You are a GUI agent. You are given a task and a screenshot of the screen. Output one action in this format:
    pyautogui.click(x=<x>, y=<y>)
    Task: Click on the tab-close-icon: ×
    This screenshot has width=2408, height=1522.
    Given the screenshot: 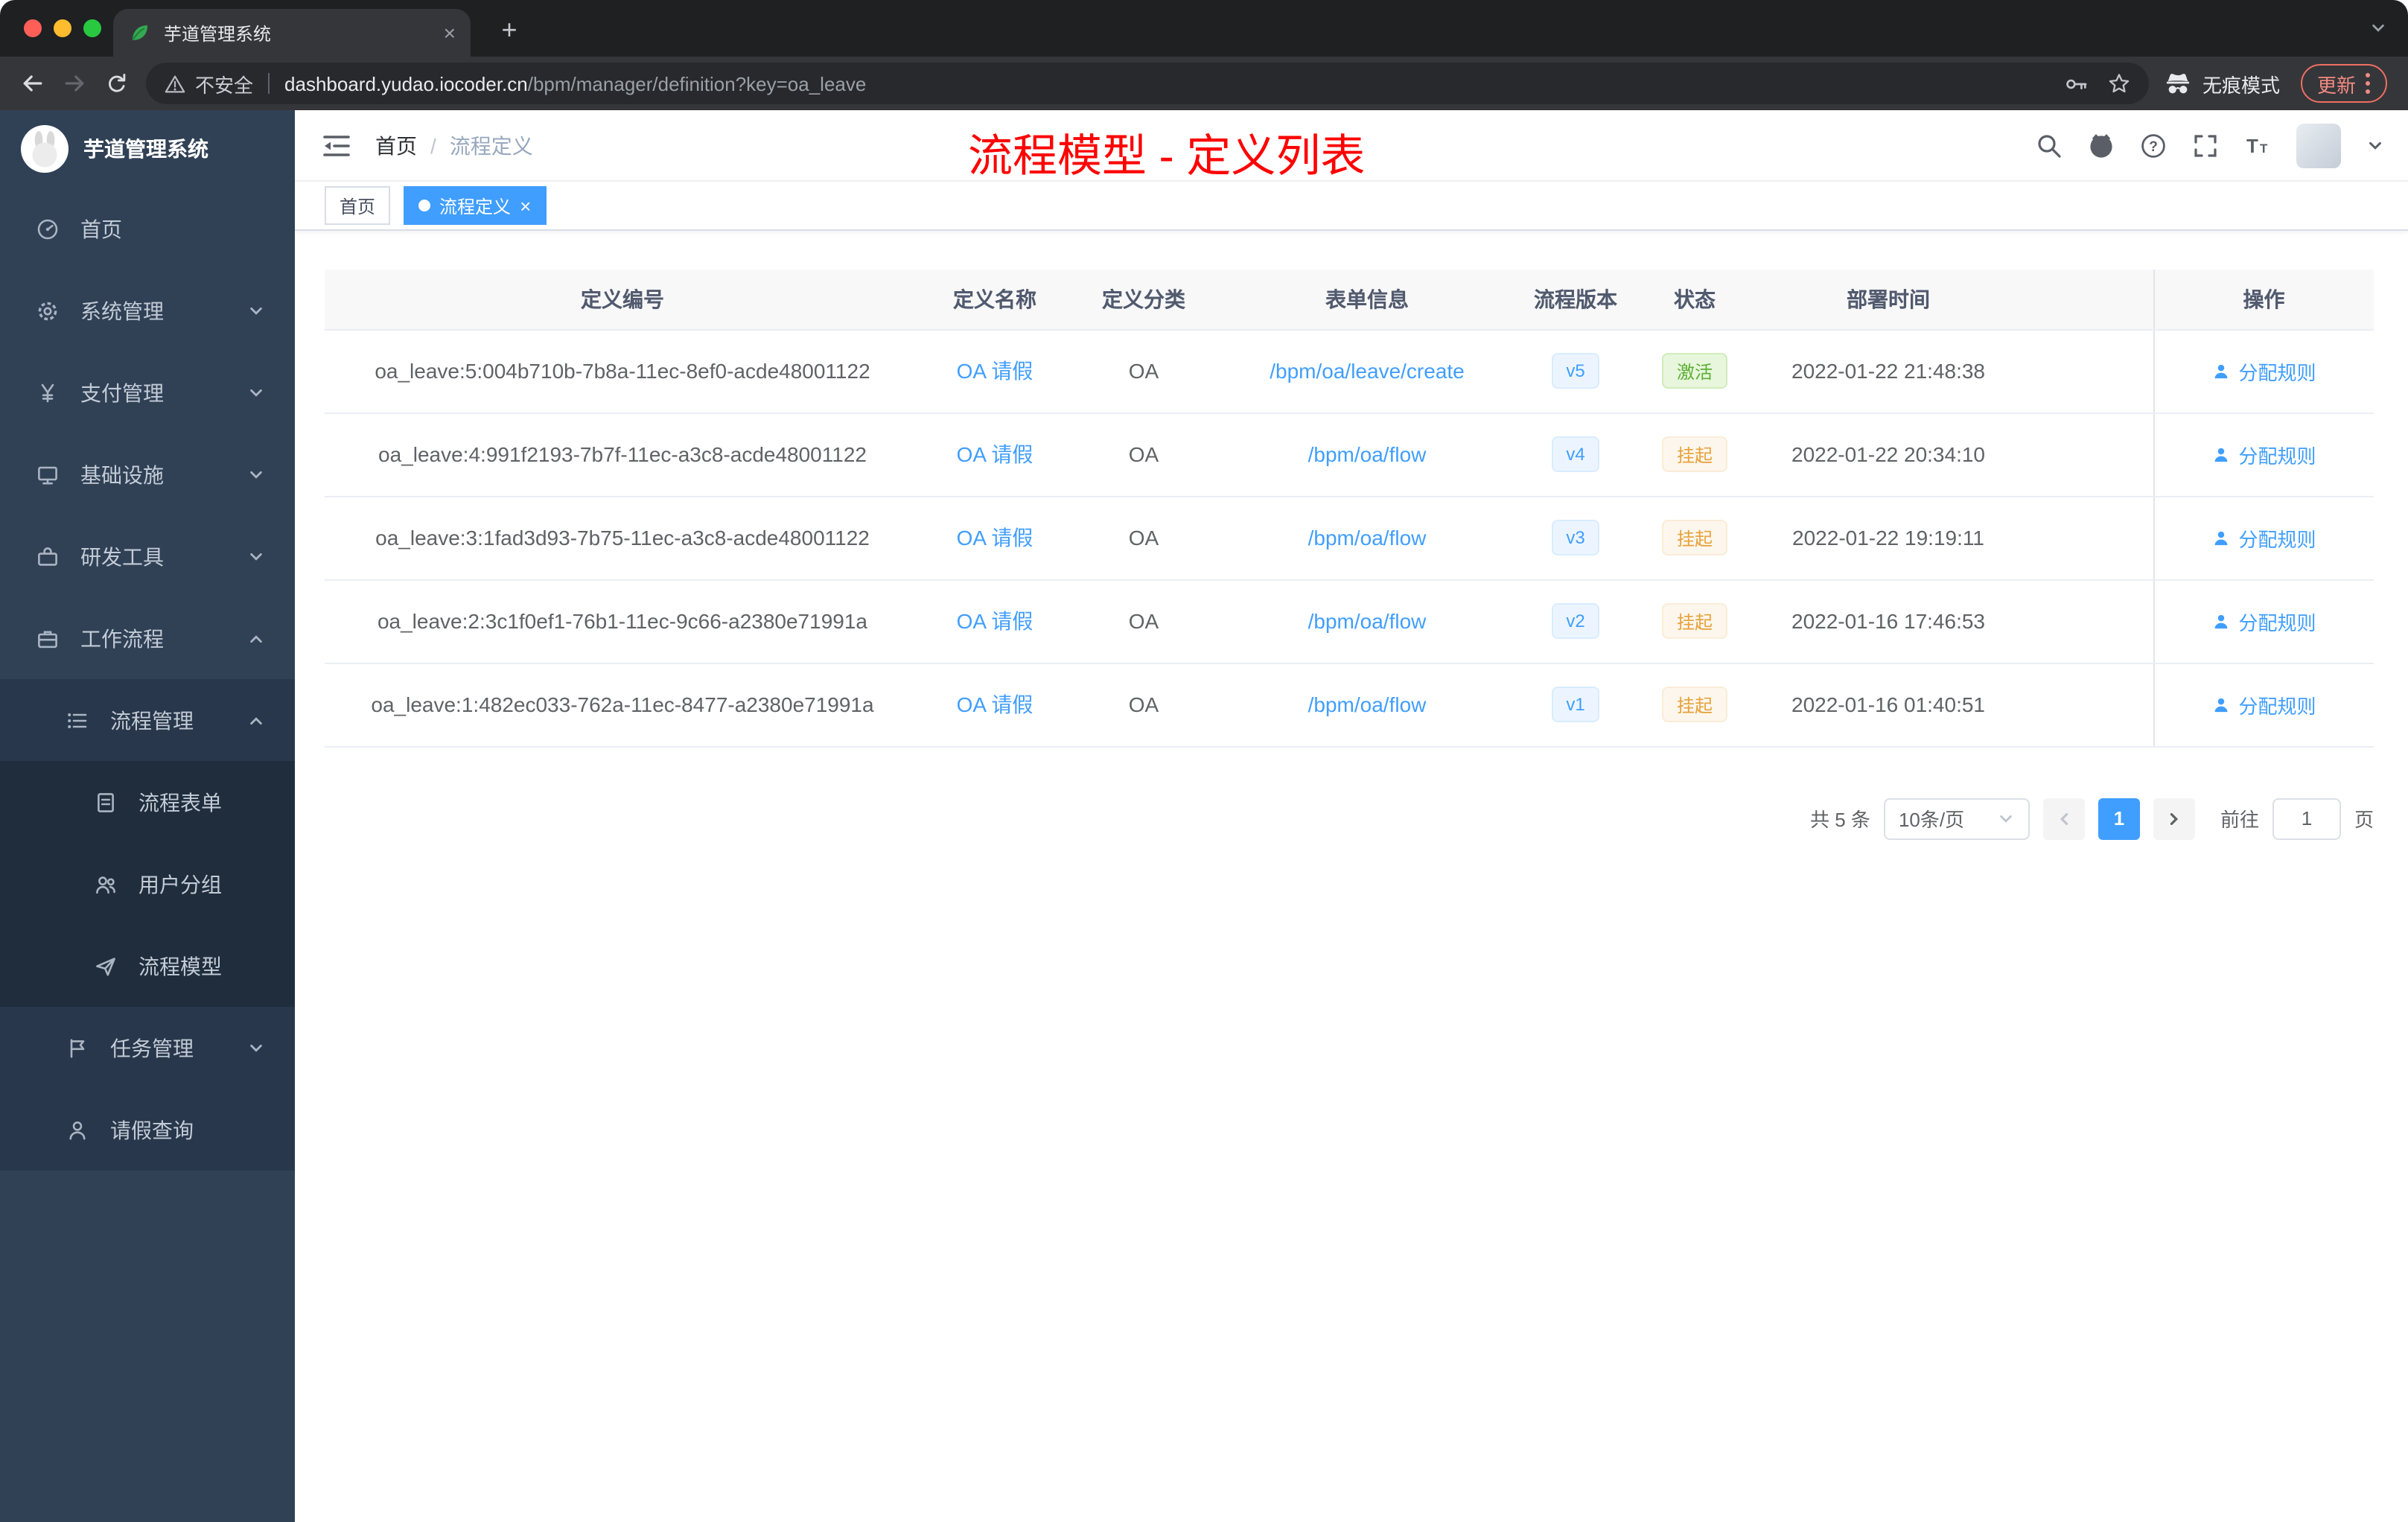 What is the action you would take?
    pyautogui.click(x=450, y=32)
    